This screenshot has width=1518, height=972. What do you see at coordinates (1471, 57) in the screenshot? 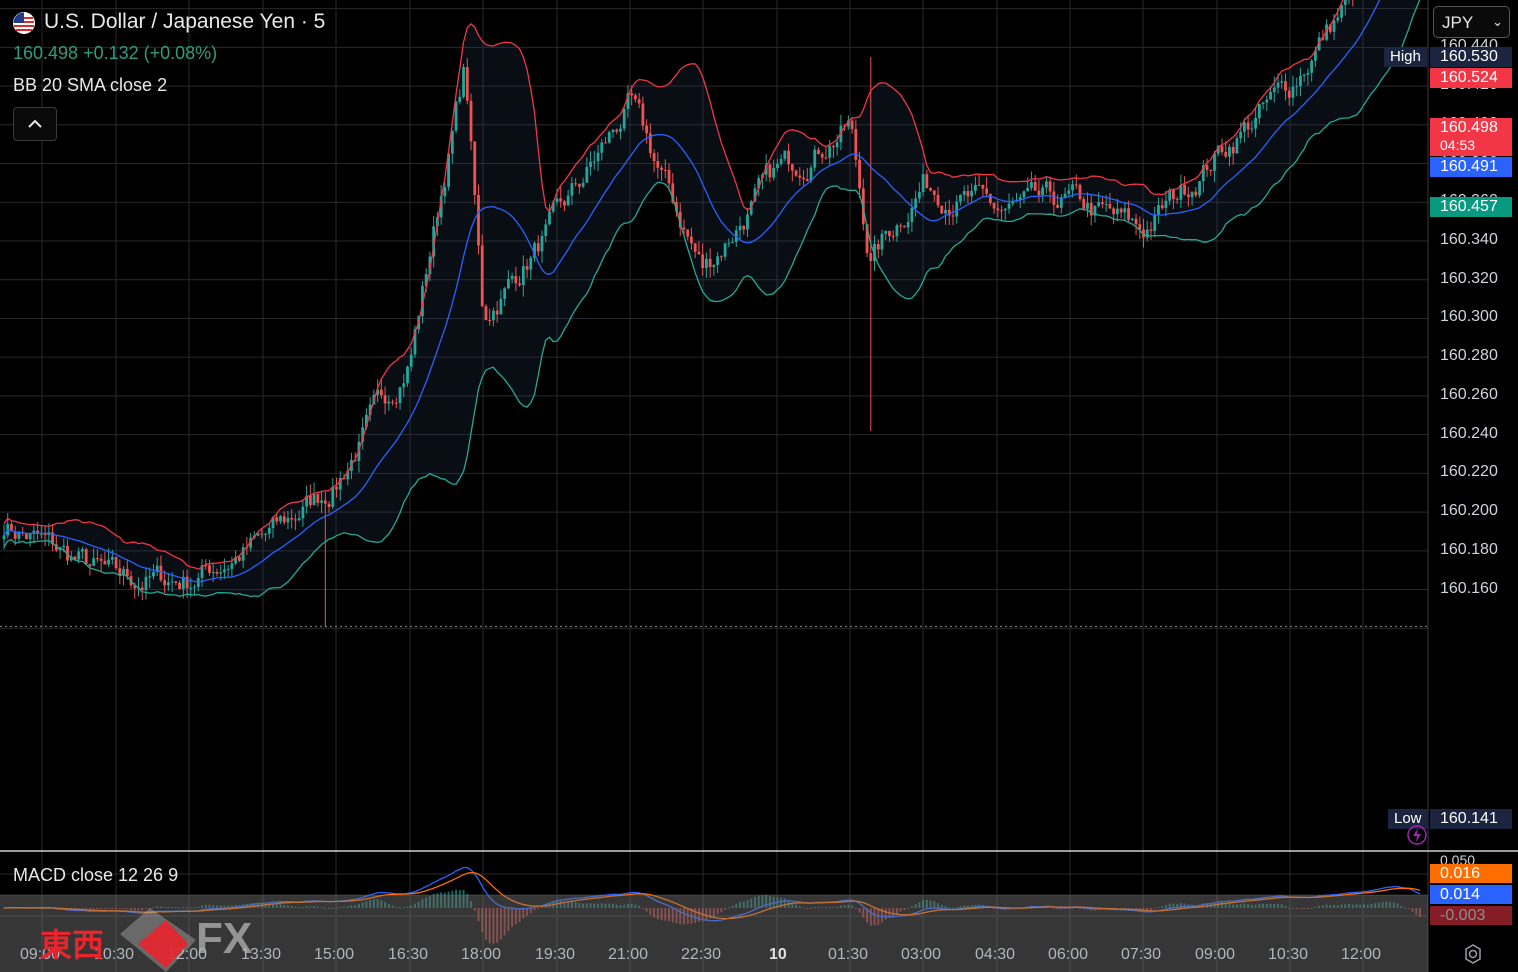
I see `high-value-tag: 160.530` at bounding box center [1471, 57].